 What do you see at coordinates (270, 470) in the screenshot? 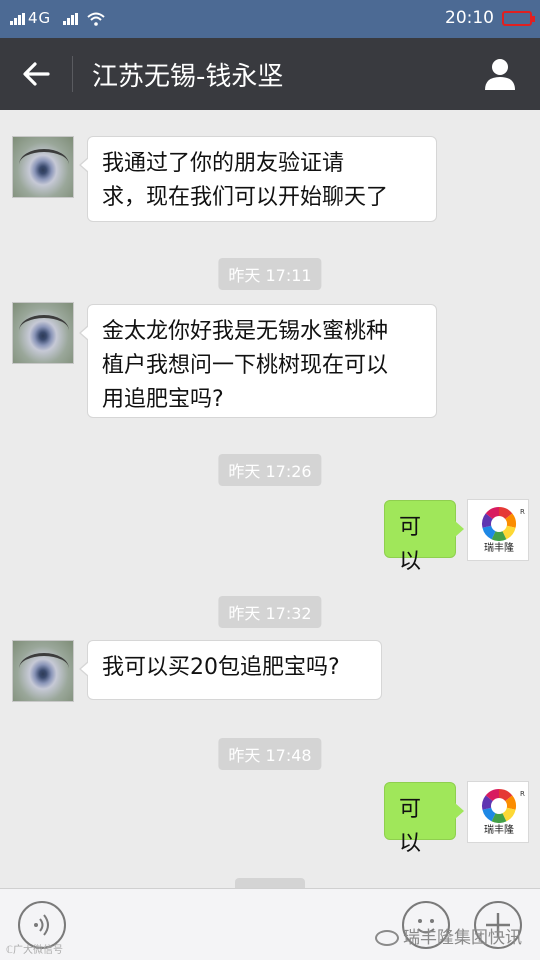
I see `timestamp: 昨天 17:26` at bounding box center [270, 470].